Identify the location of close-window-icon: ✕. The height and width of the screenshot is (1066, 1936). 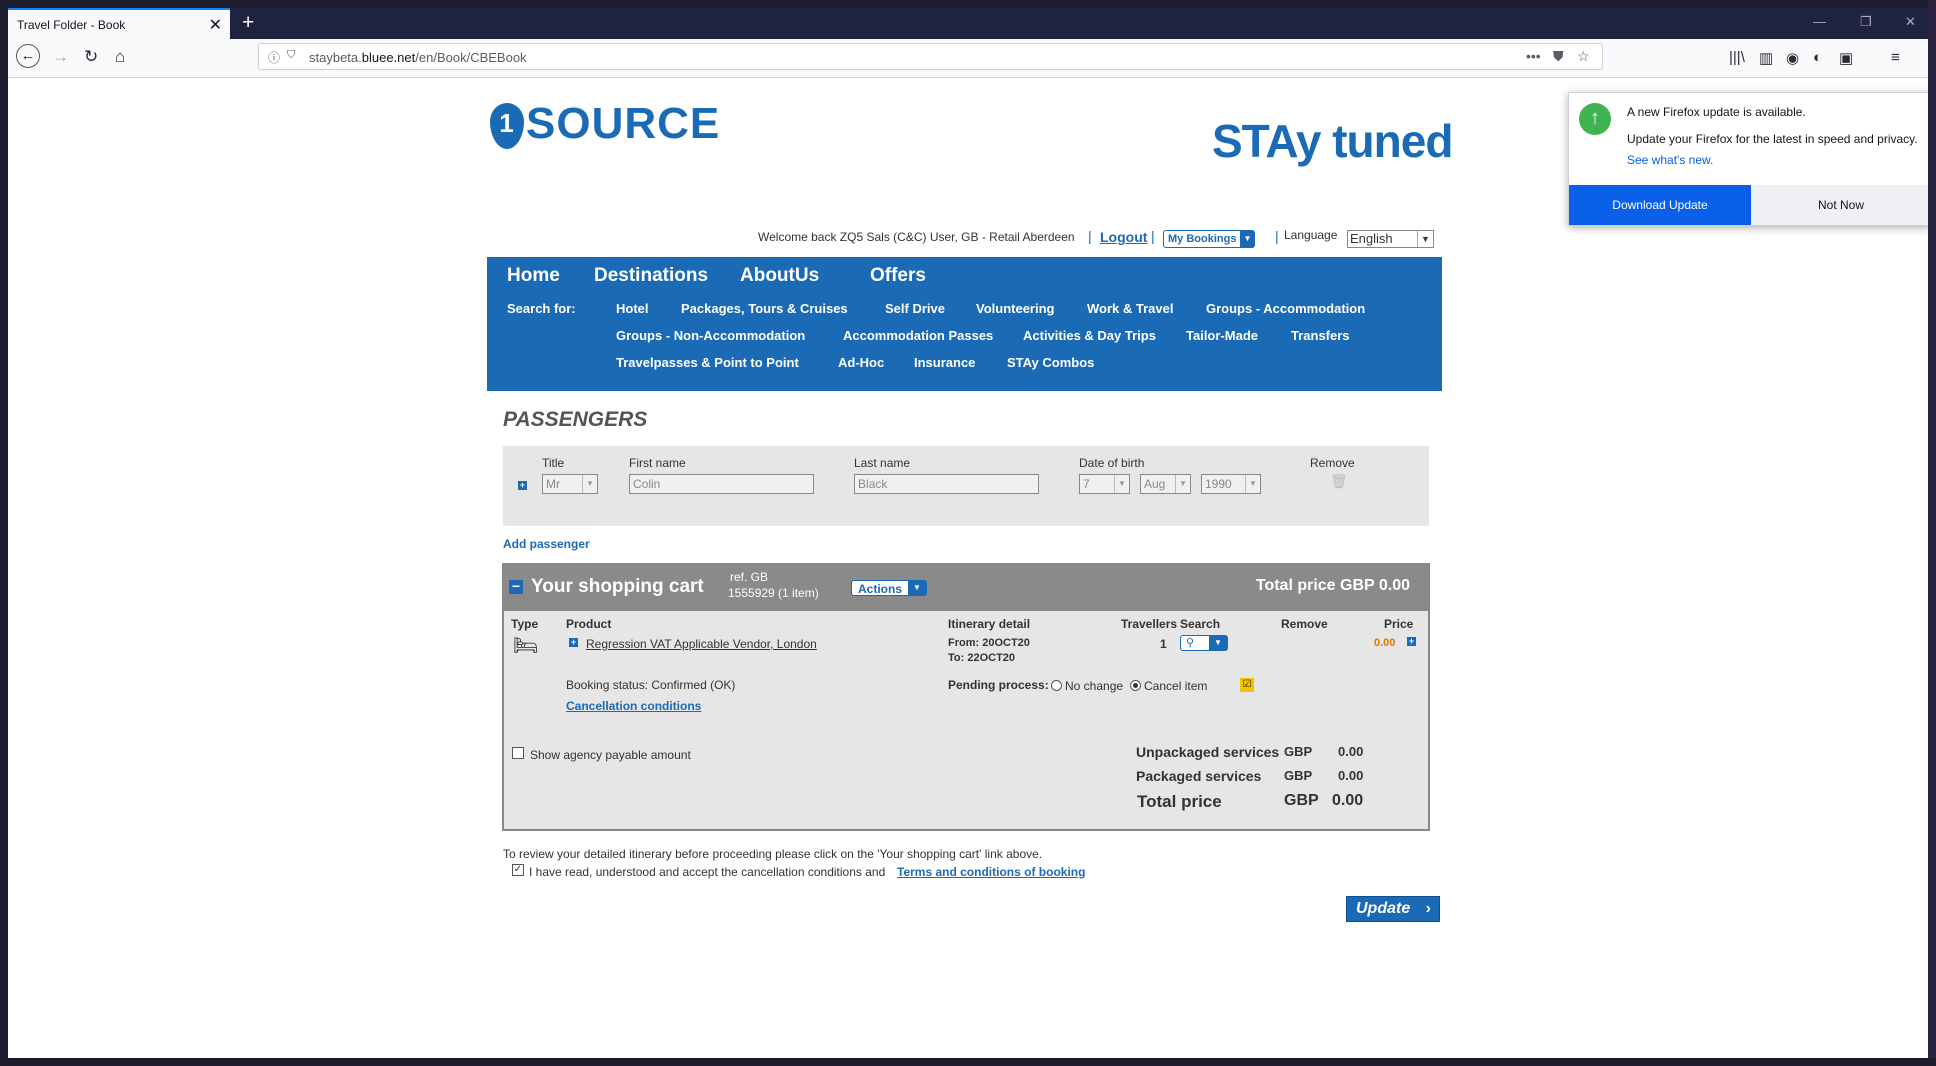
(1910, 22).